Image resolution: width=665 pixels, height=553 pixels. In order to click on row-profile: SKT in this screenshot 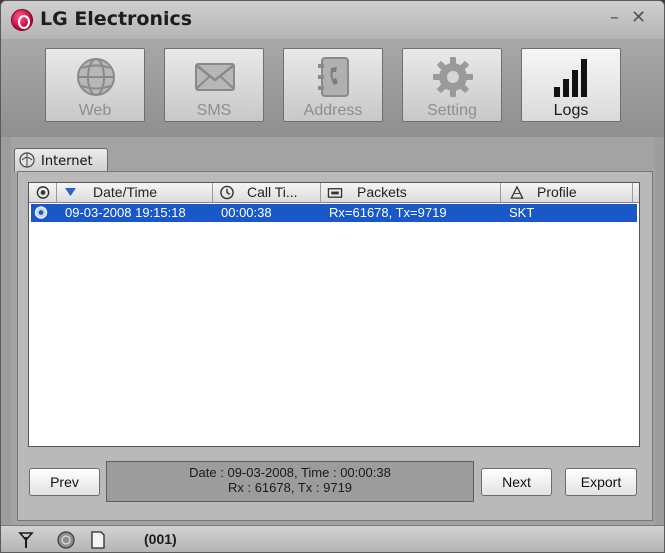, I will do `click(522, 212)`.